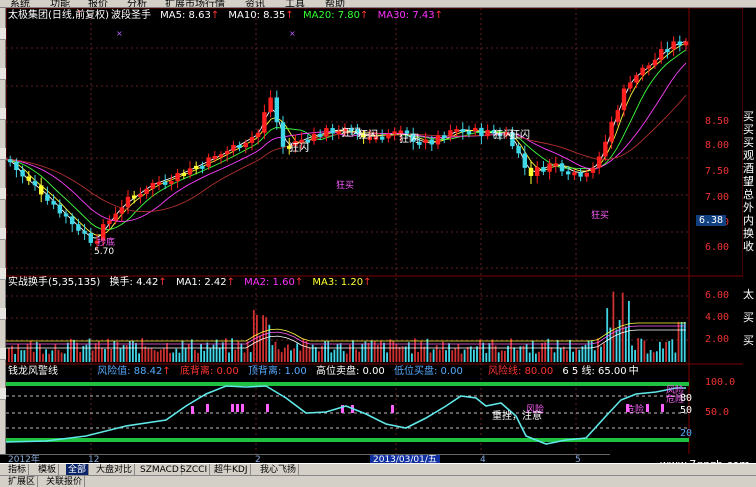 This screenshot has height=487, width=756. What do you see at coordinates (195, 3) in the screenshot?
I see `menu-extended-market: 扩展市场行情` at bounding box center [195, 3].